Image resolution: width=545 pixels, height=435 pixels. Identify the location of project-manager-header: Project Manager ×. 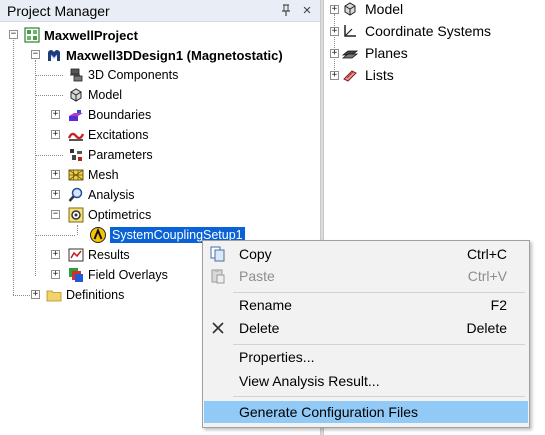
(160, 11).